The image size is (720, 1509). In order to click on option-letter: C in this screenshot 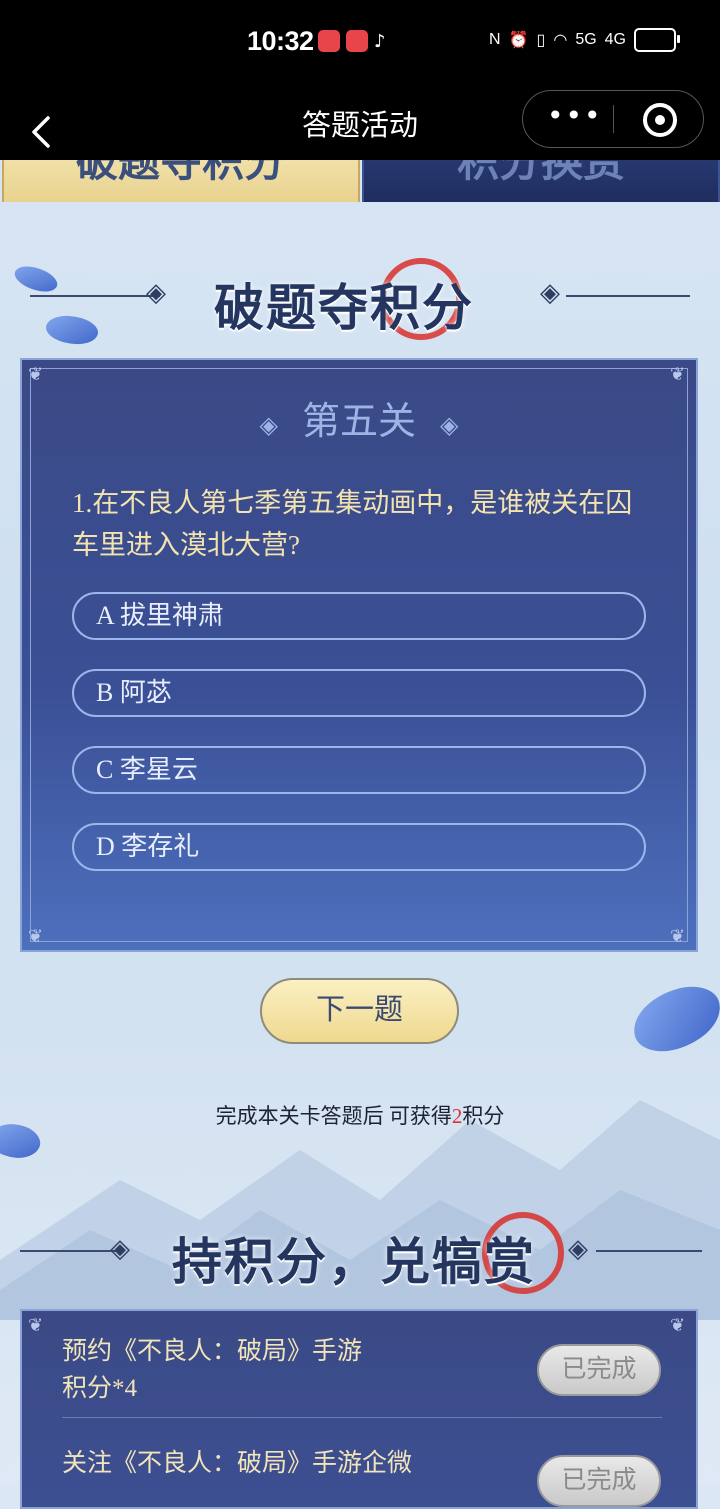, I will do `click(105, 769)`.